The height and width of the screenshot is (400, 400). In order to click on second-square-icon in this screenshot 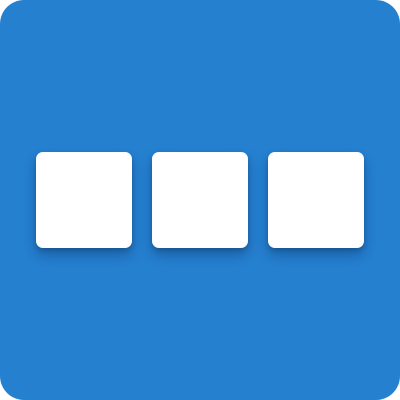, I will do `click(200, 200)`.